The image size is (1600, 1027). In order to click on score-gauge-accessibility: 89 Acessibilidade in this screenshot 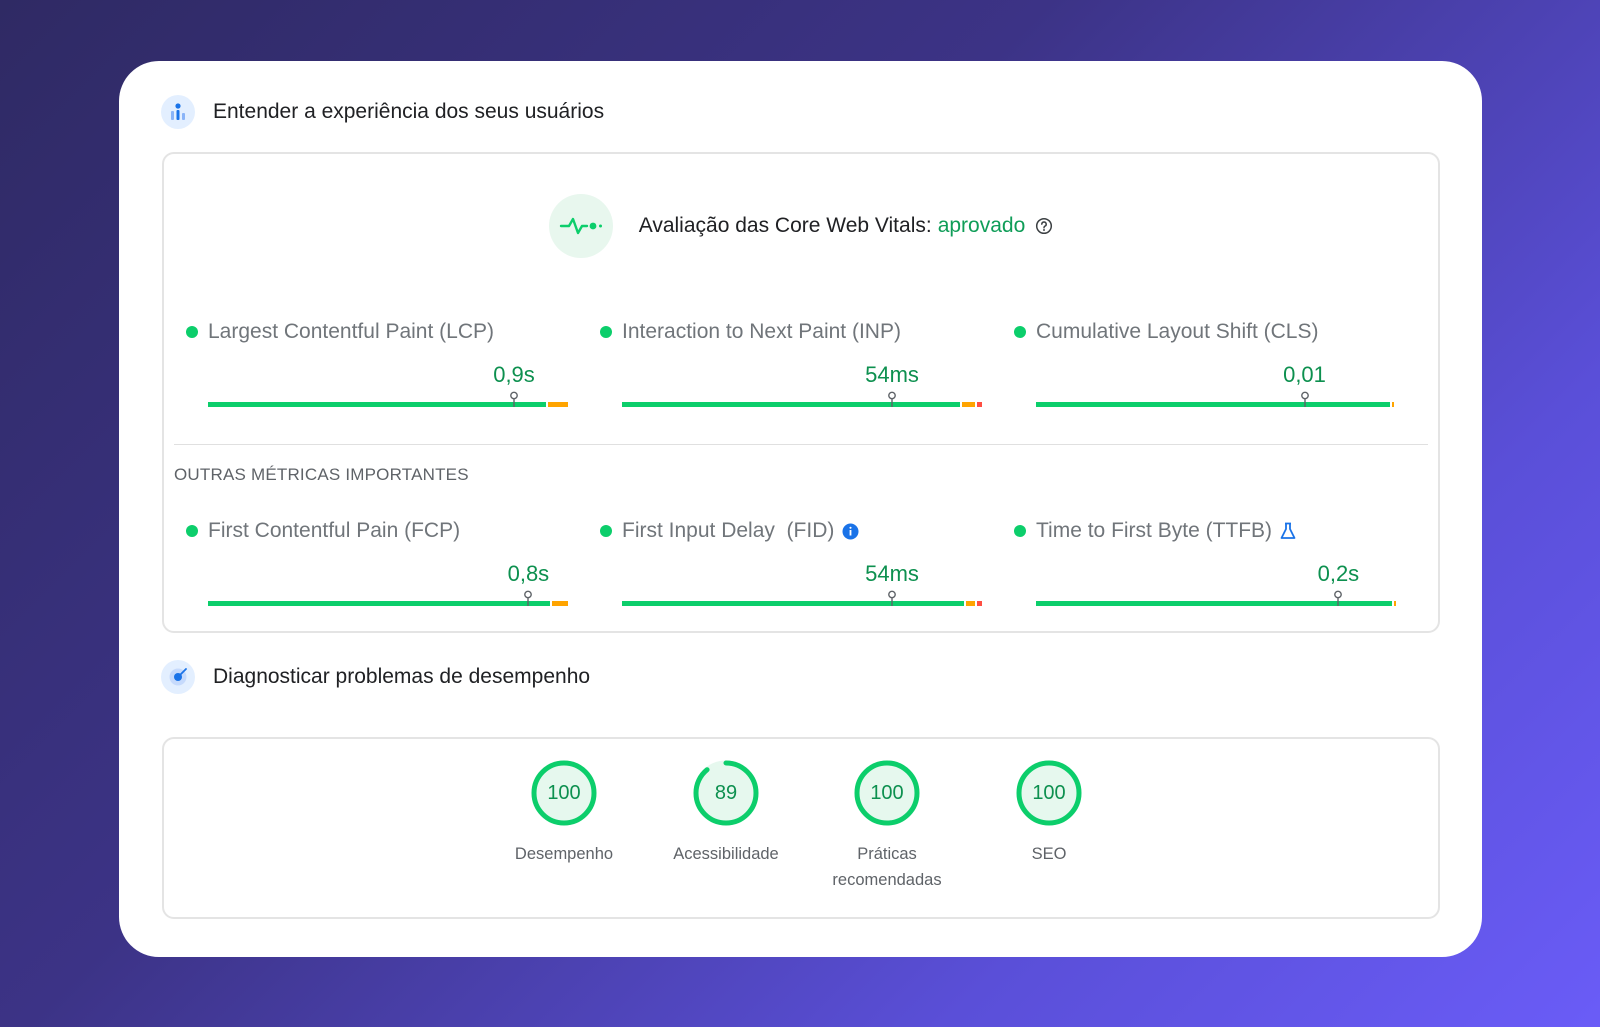, I will do `click(726, 813)`.